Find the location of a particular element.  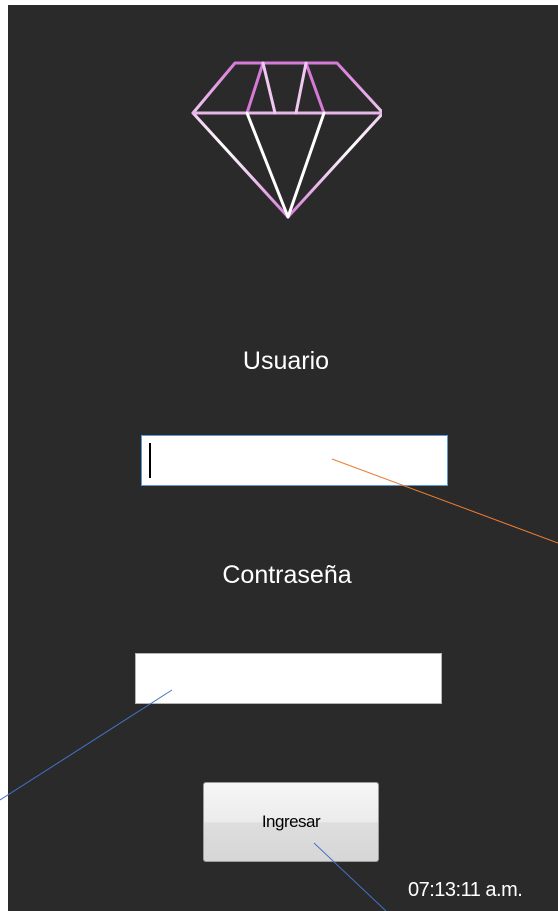

diamond-icon is located at coordinates (286, 140).